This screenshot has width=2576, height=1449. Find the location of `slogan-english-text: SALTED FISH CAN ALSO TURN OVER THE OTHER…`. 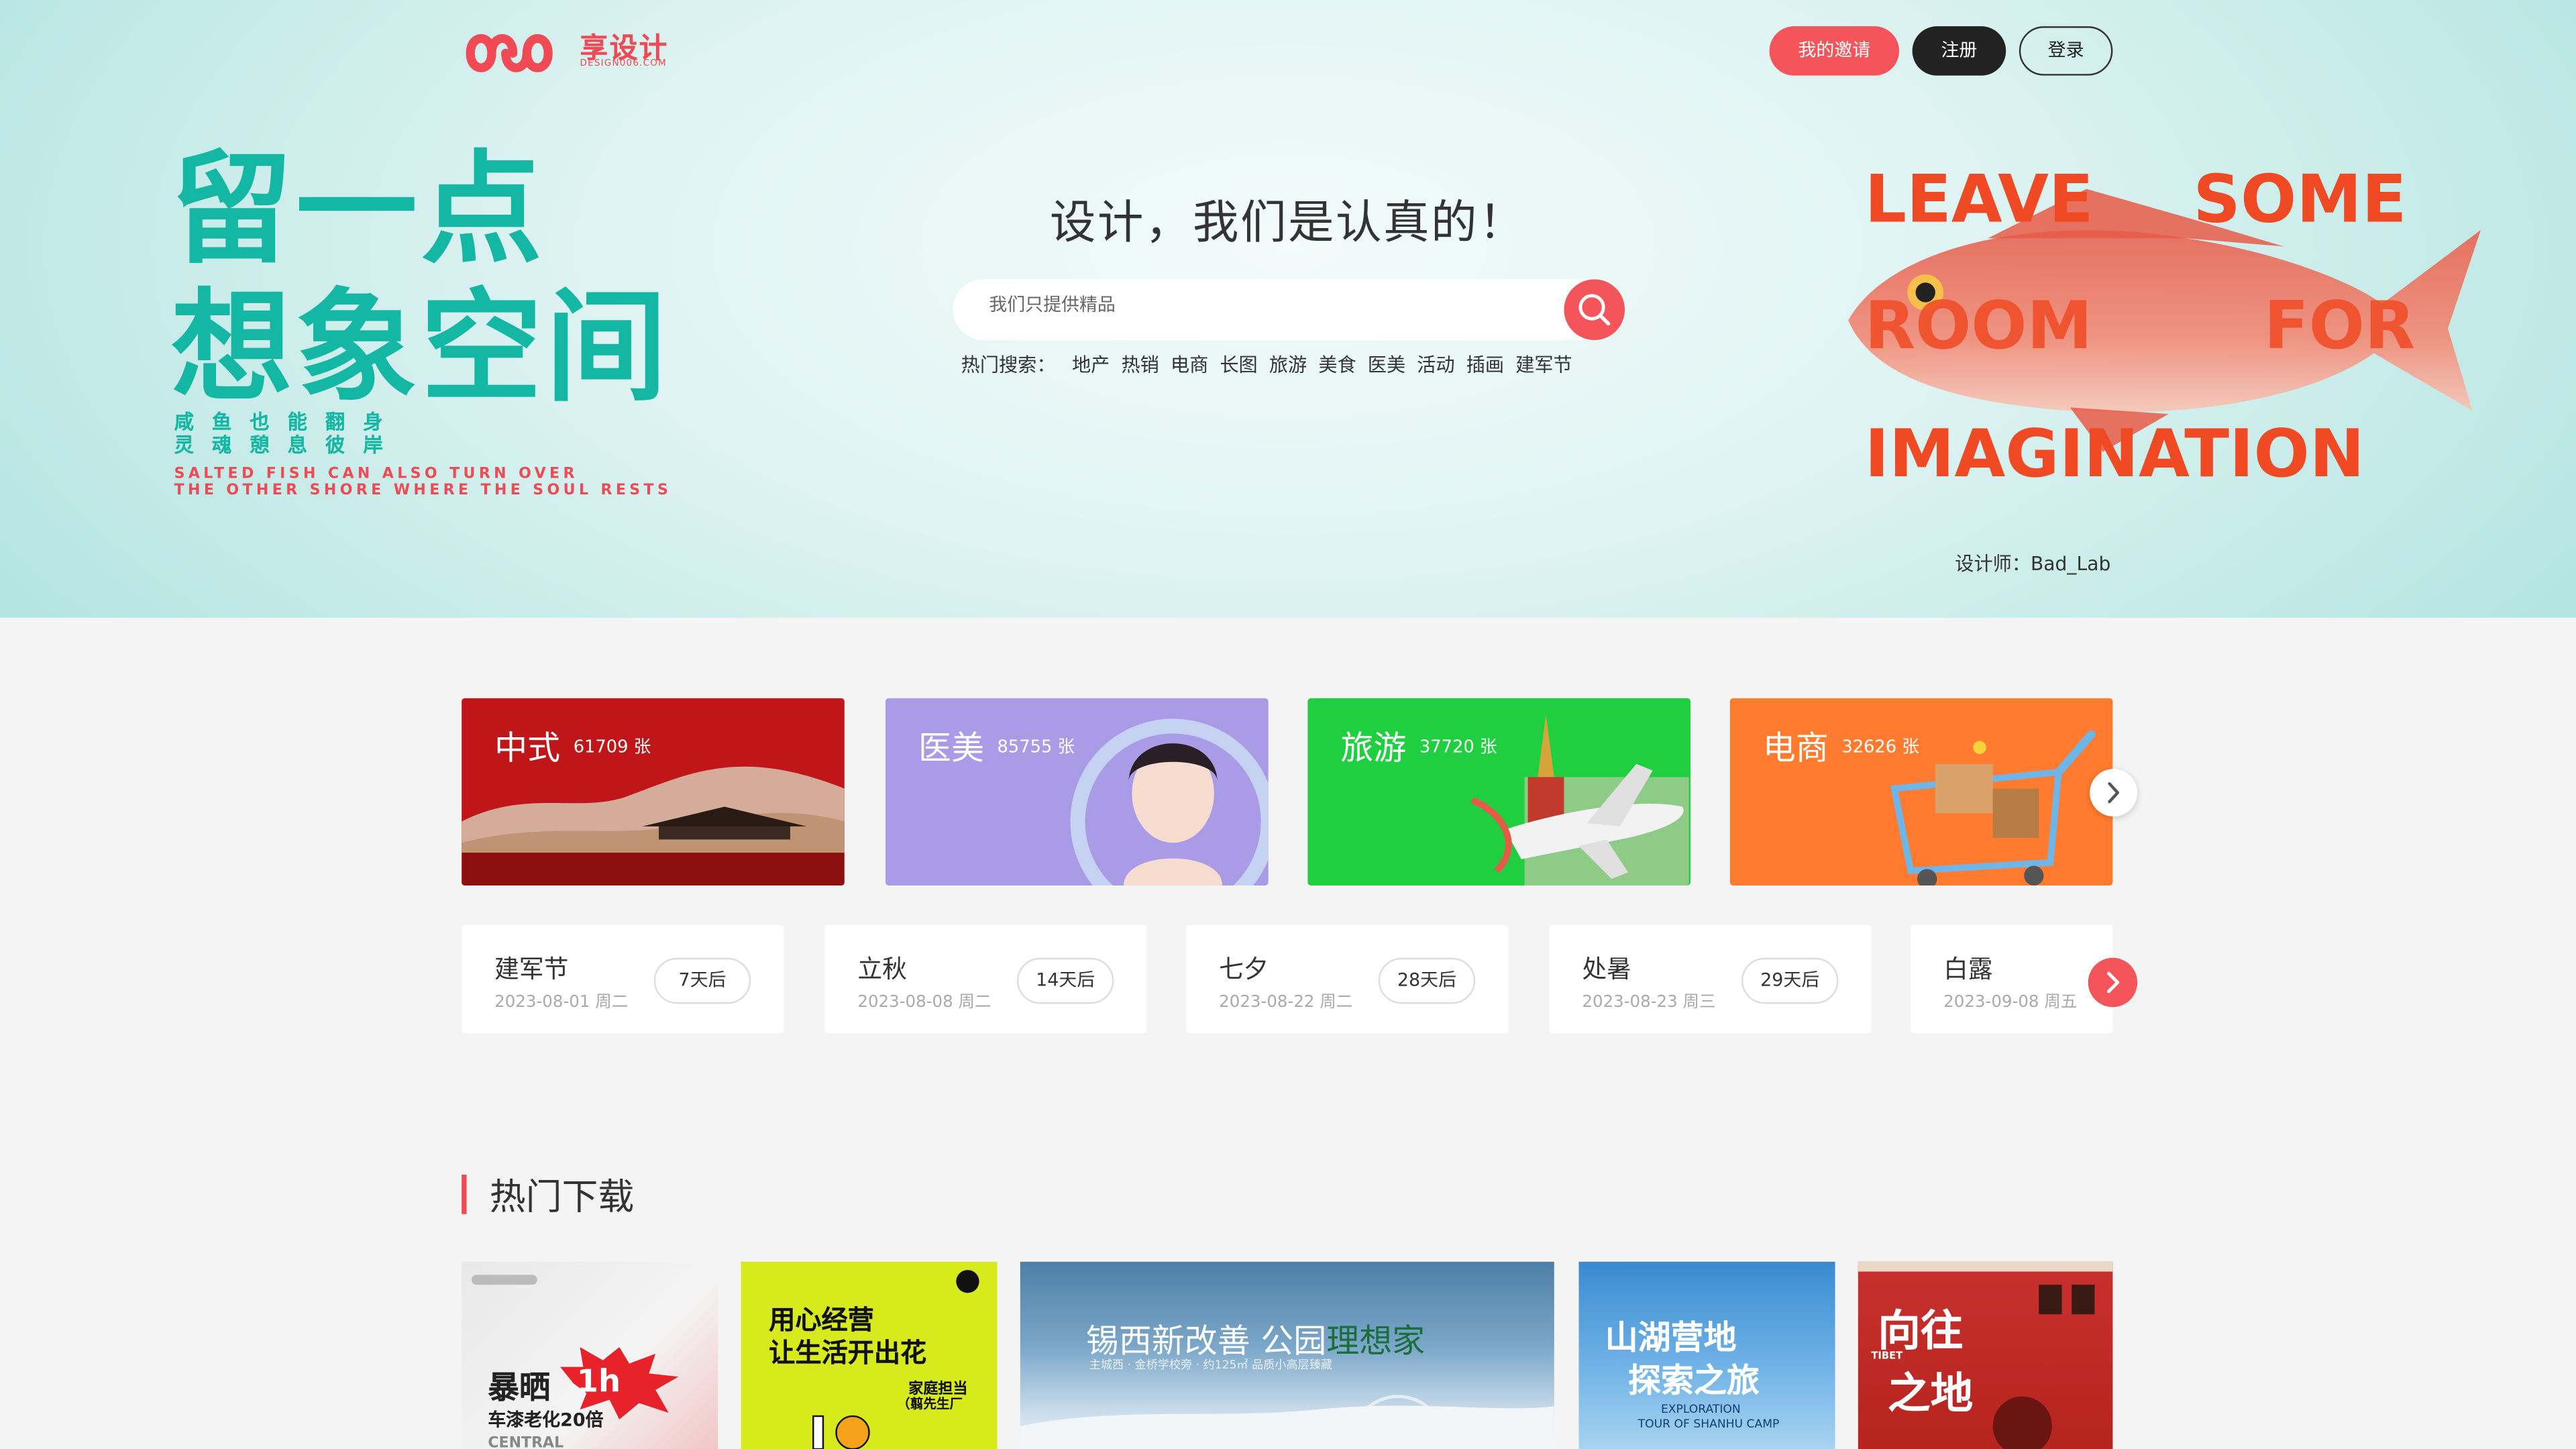

slogan-english-text: SALTED FISH CAN ALSO TURN OVER THE OTHER… is located at coordinates (423, 483).